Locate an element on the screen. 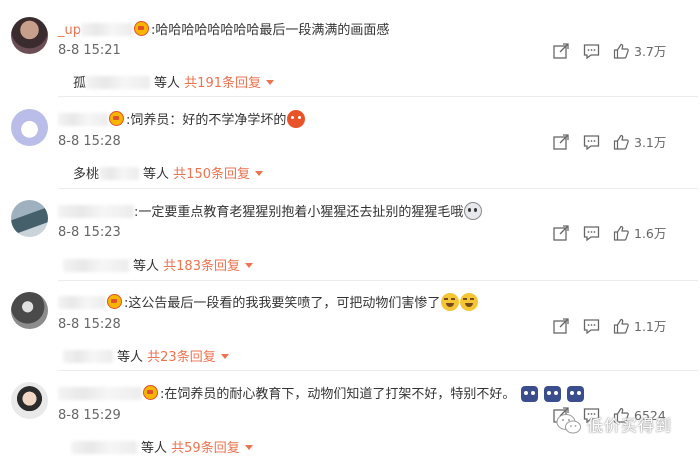  reply-summary: 多桃 等人 共150条回复 is located at coordinates (168, 172).